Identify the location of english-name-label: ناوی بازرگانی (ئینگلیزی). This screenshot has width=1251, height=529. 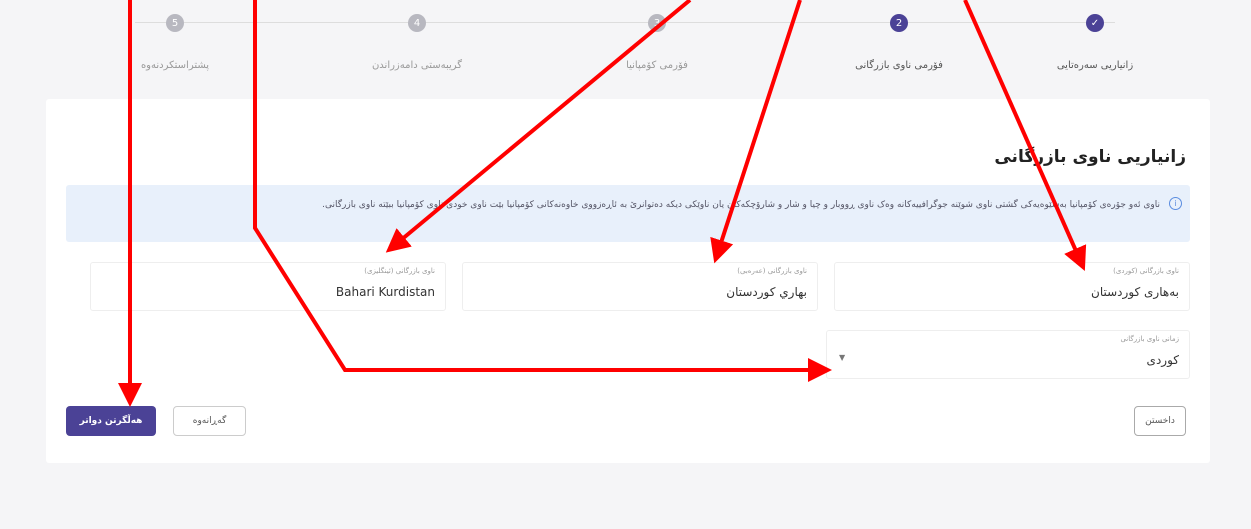
(399, 271).